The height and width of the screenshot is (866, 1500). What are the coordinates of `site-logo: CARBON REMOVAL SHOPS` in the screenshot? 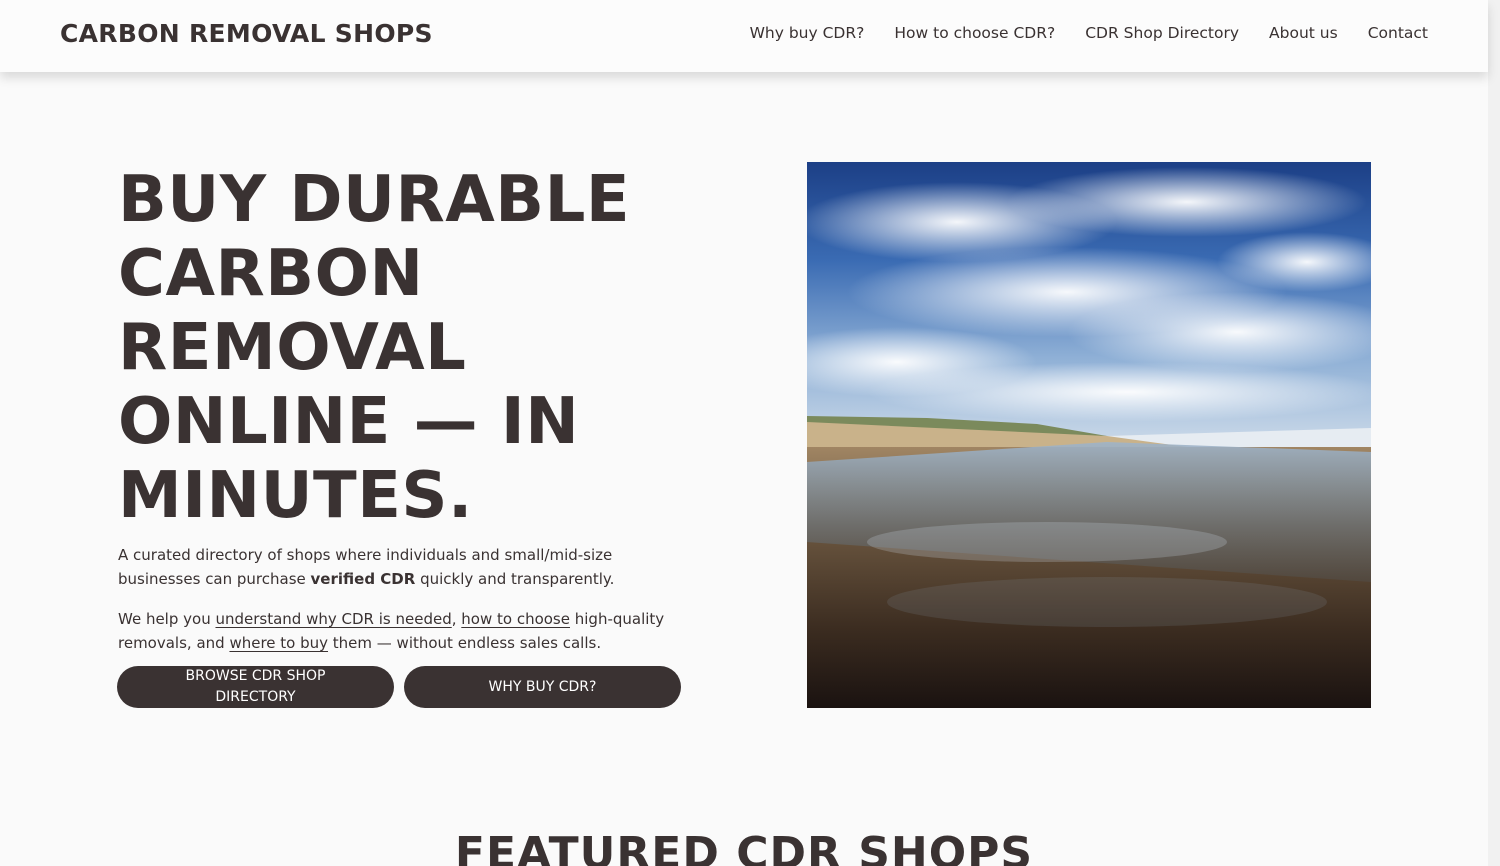 It's located at (246, 33).